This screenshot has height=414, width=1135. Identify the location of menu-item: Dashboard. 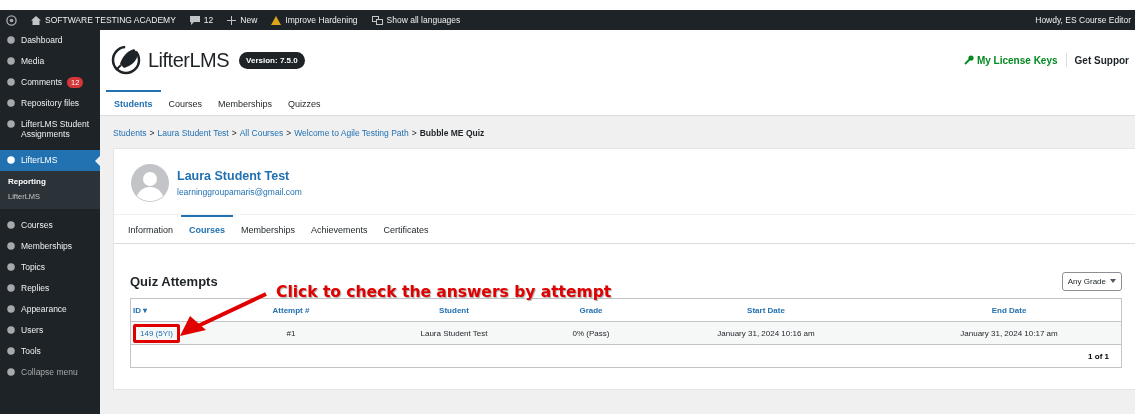
(50, 40).